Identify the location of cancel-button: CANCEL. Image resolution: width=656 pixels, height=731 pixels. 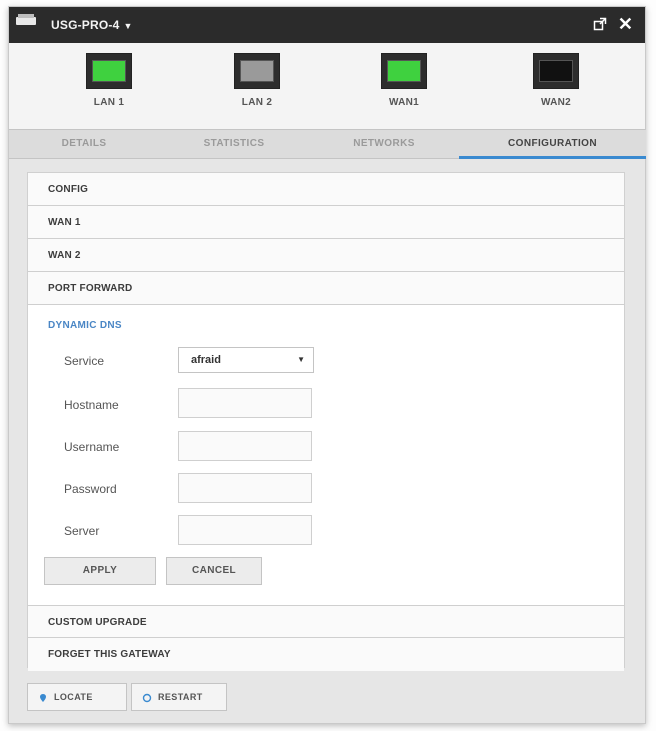
(214, 571).